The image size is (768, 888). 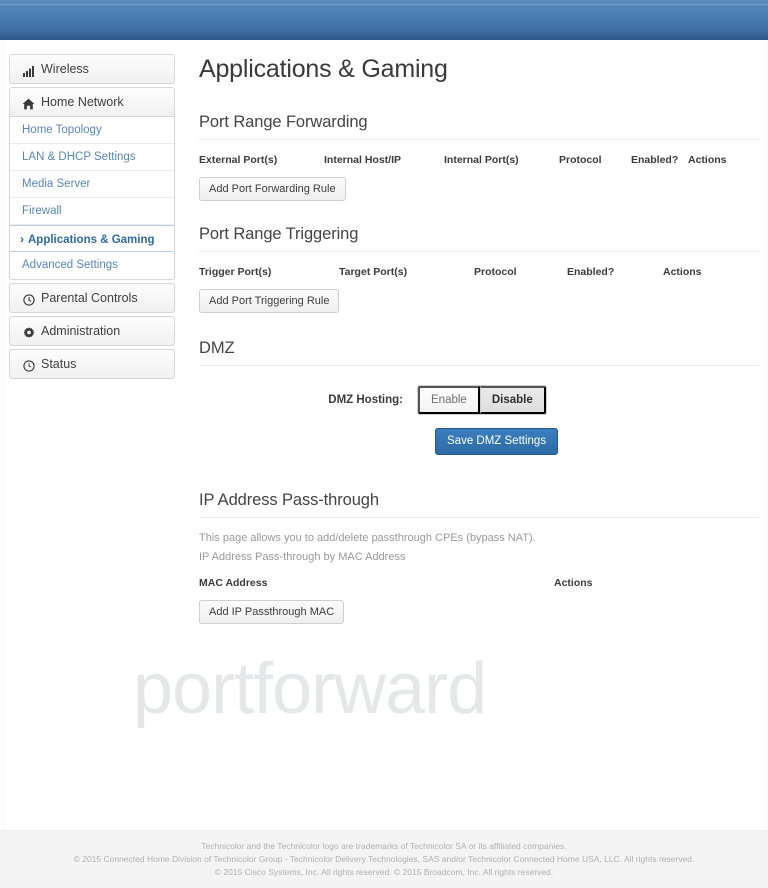 I want to click on dmz-disable-button: Disable, so click(x=512, y=400).